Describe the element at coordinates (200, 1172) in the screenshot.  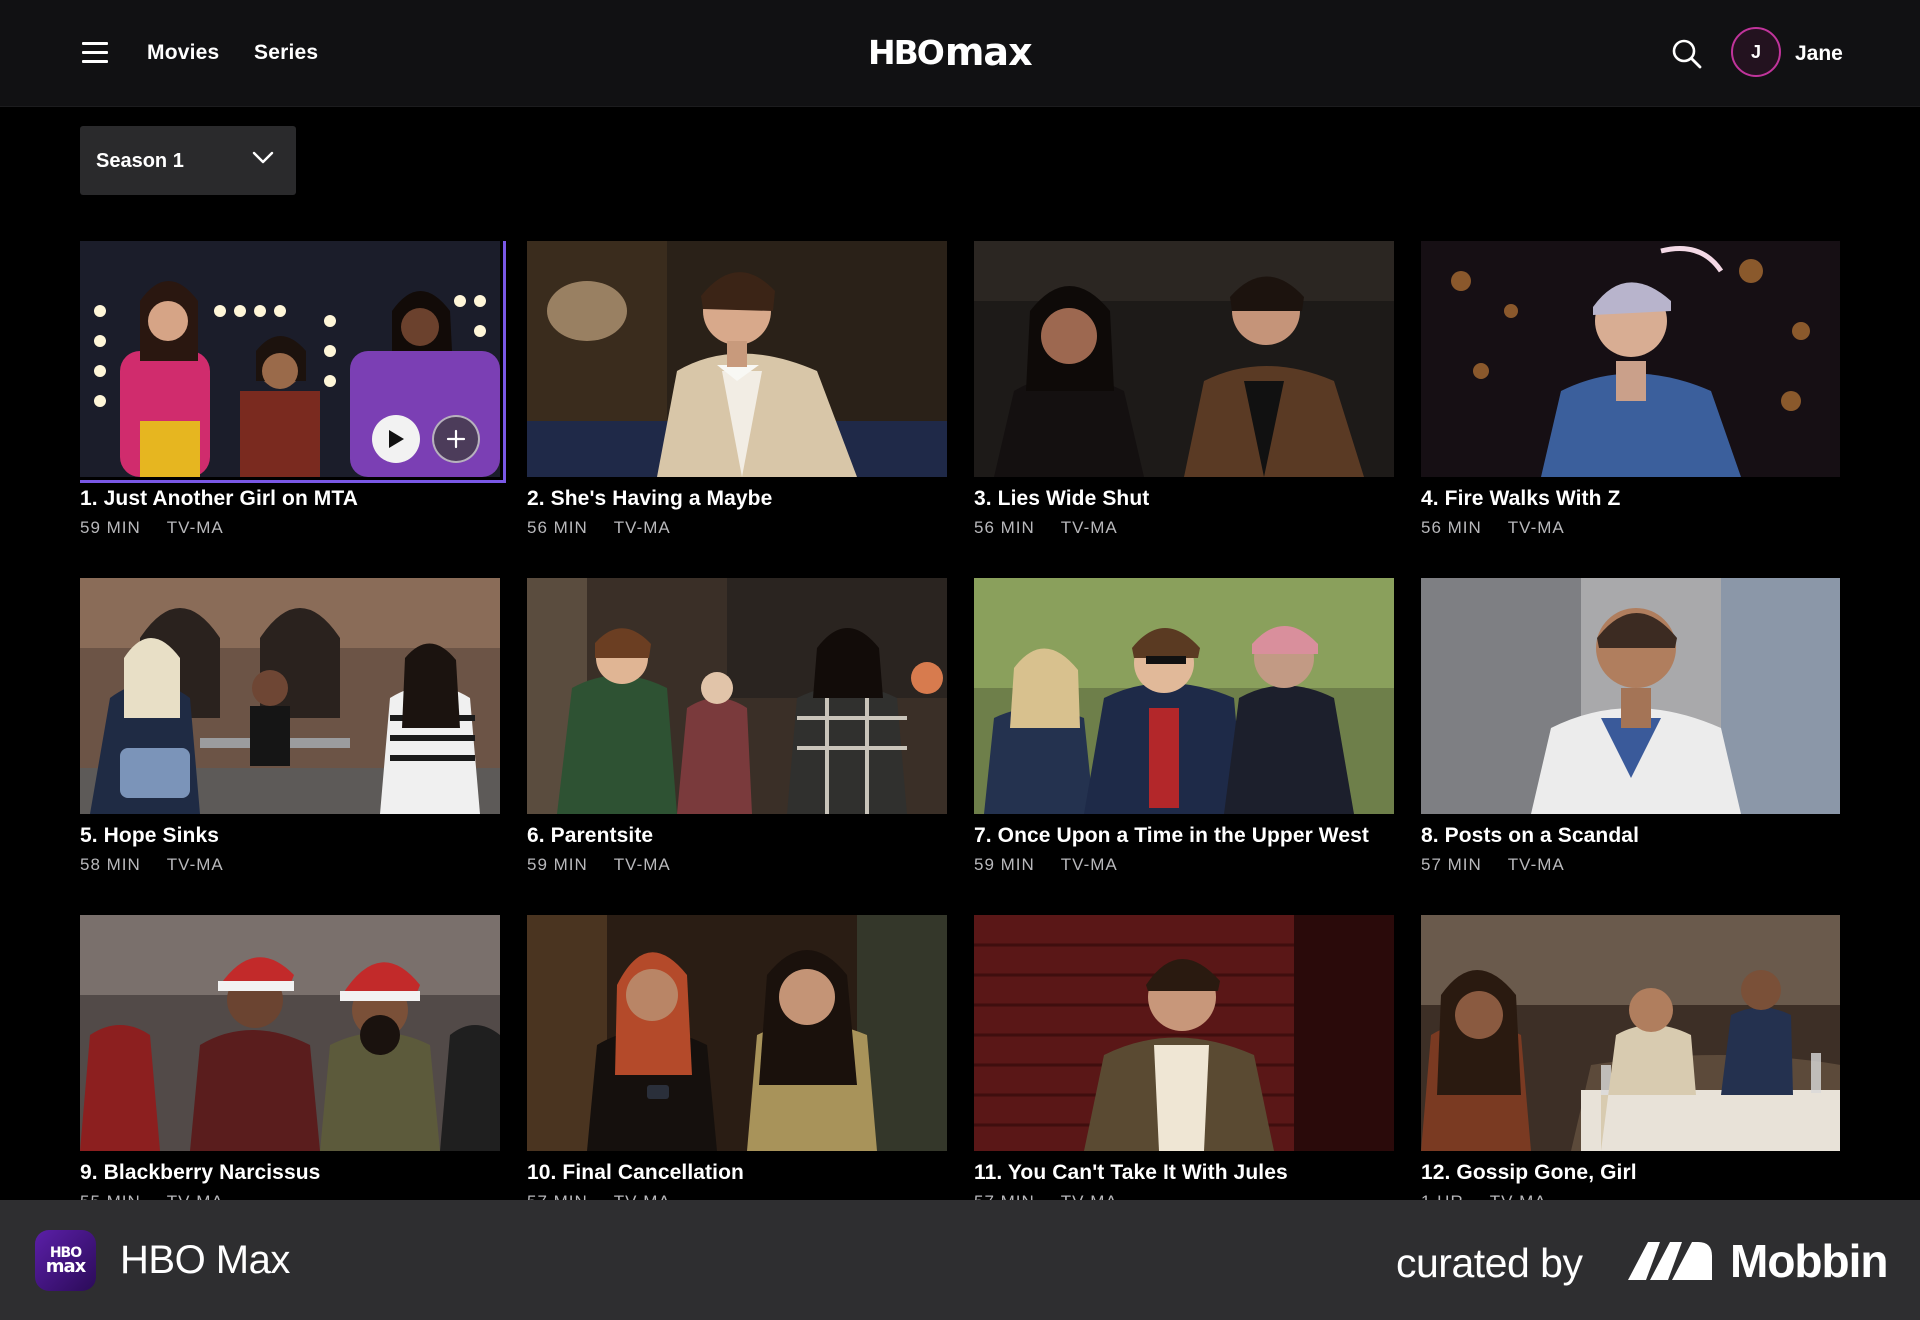
I see `episode-title: 9. Blackberry Narcissus` at that location.